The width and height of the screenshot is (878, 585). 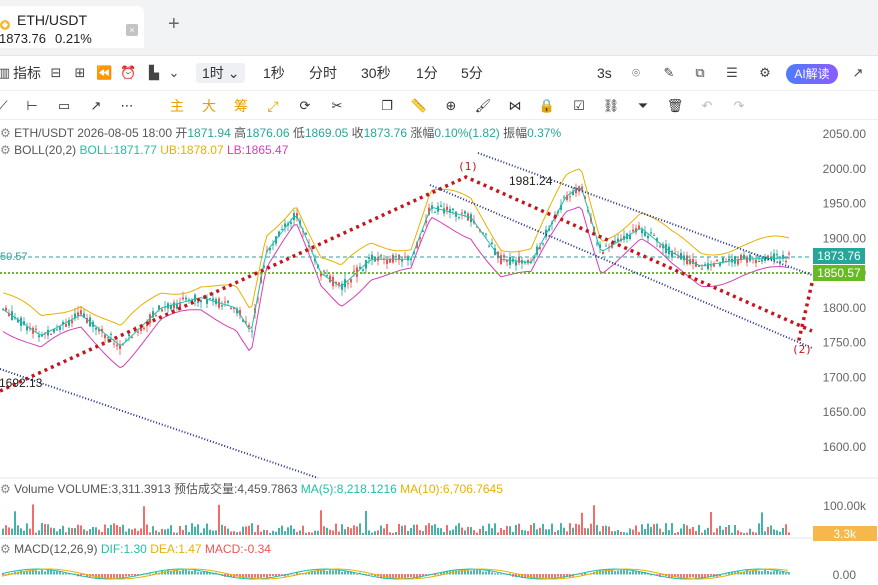 What do you see at coordinates (174, 73) in the screenshot?
I see `chart-type-dropdown-icon: ⌄` at bounding box center [174, 73].